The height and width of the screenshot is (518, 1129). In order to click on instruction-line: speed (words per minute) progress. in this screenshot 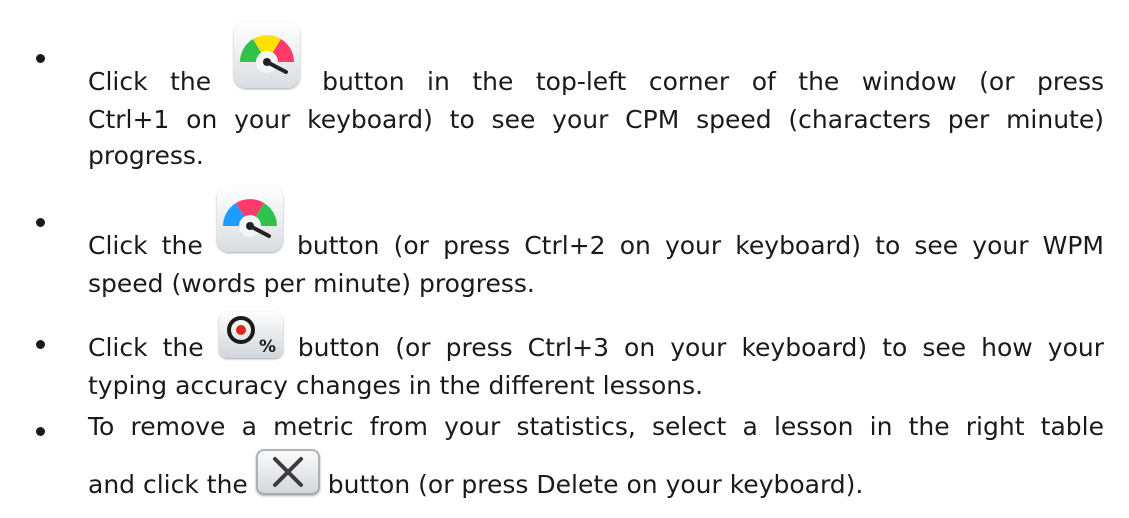, I will do `click(311, 283)`.